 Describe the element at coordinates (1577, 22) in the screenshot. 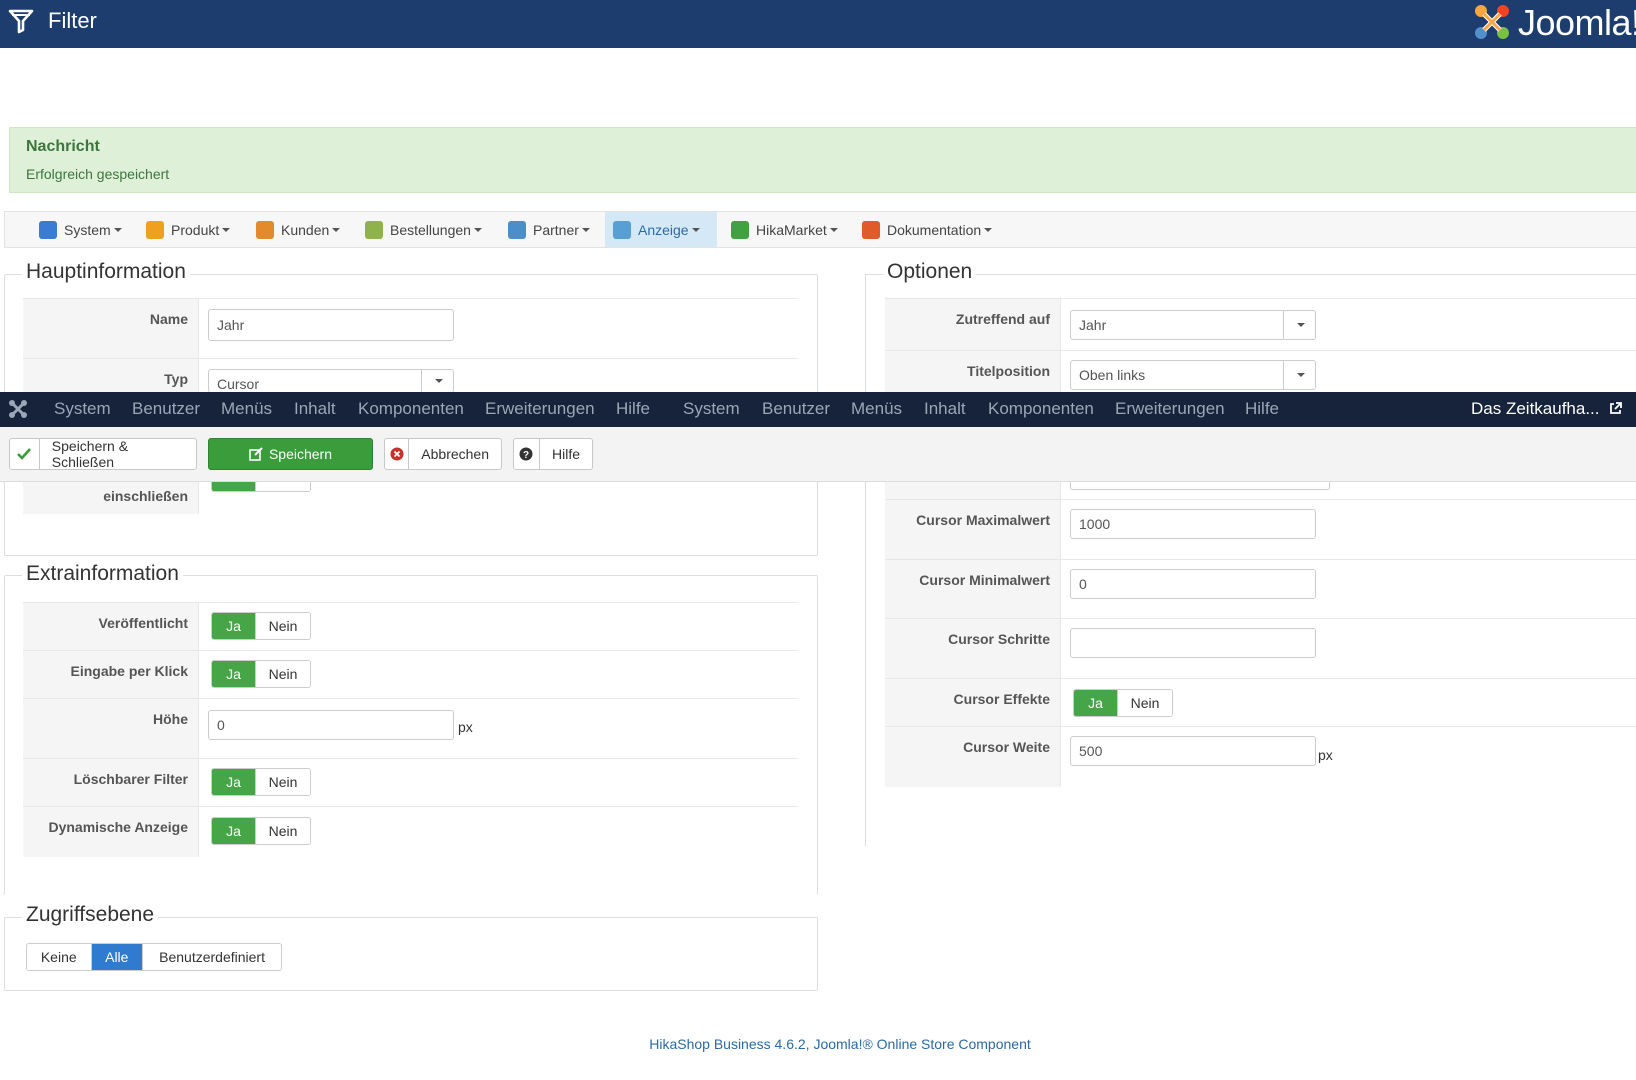

I see `joomla-wordmark: Joomla!` at that location.